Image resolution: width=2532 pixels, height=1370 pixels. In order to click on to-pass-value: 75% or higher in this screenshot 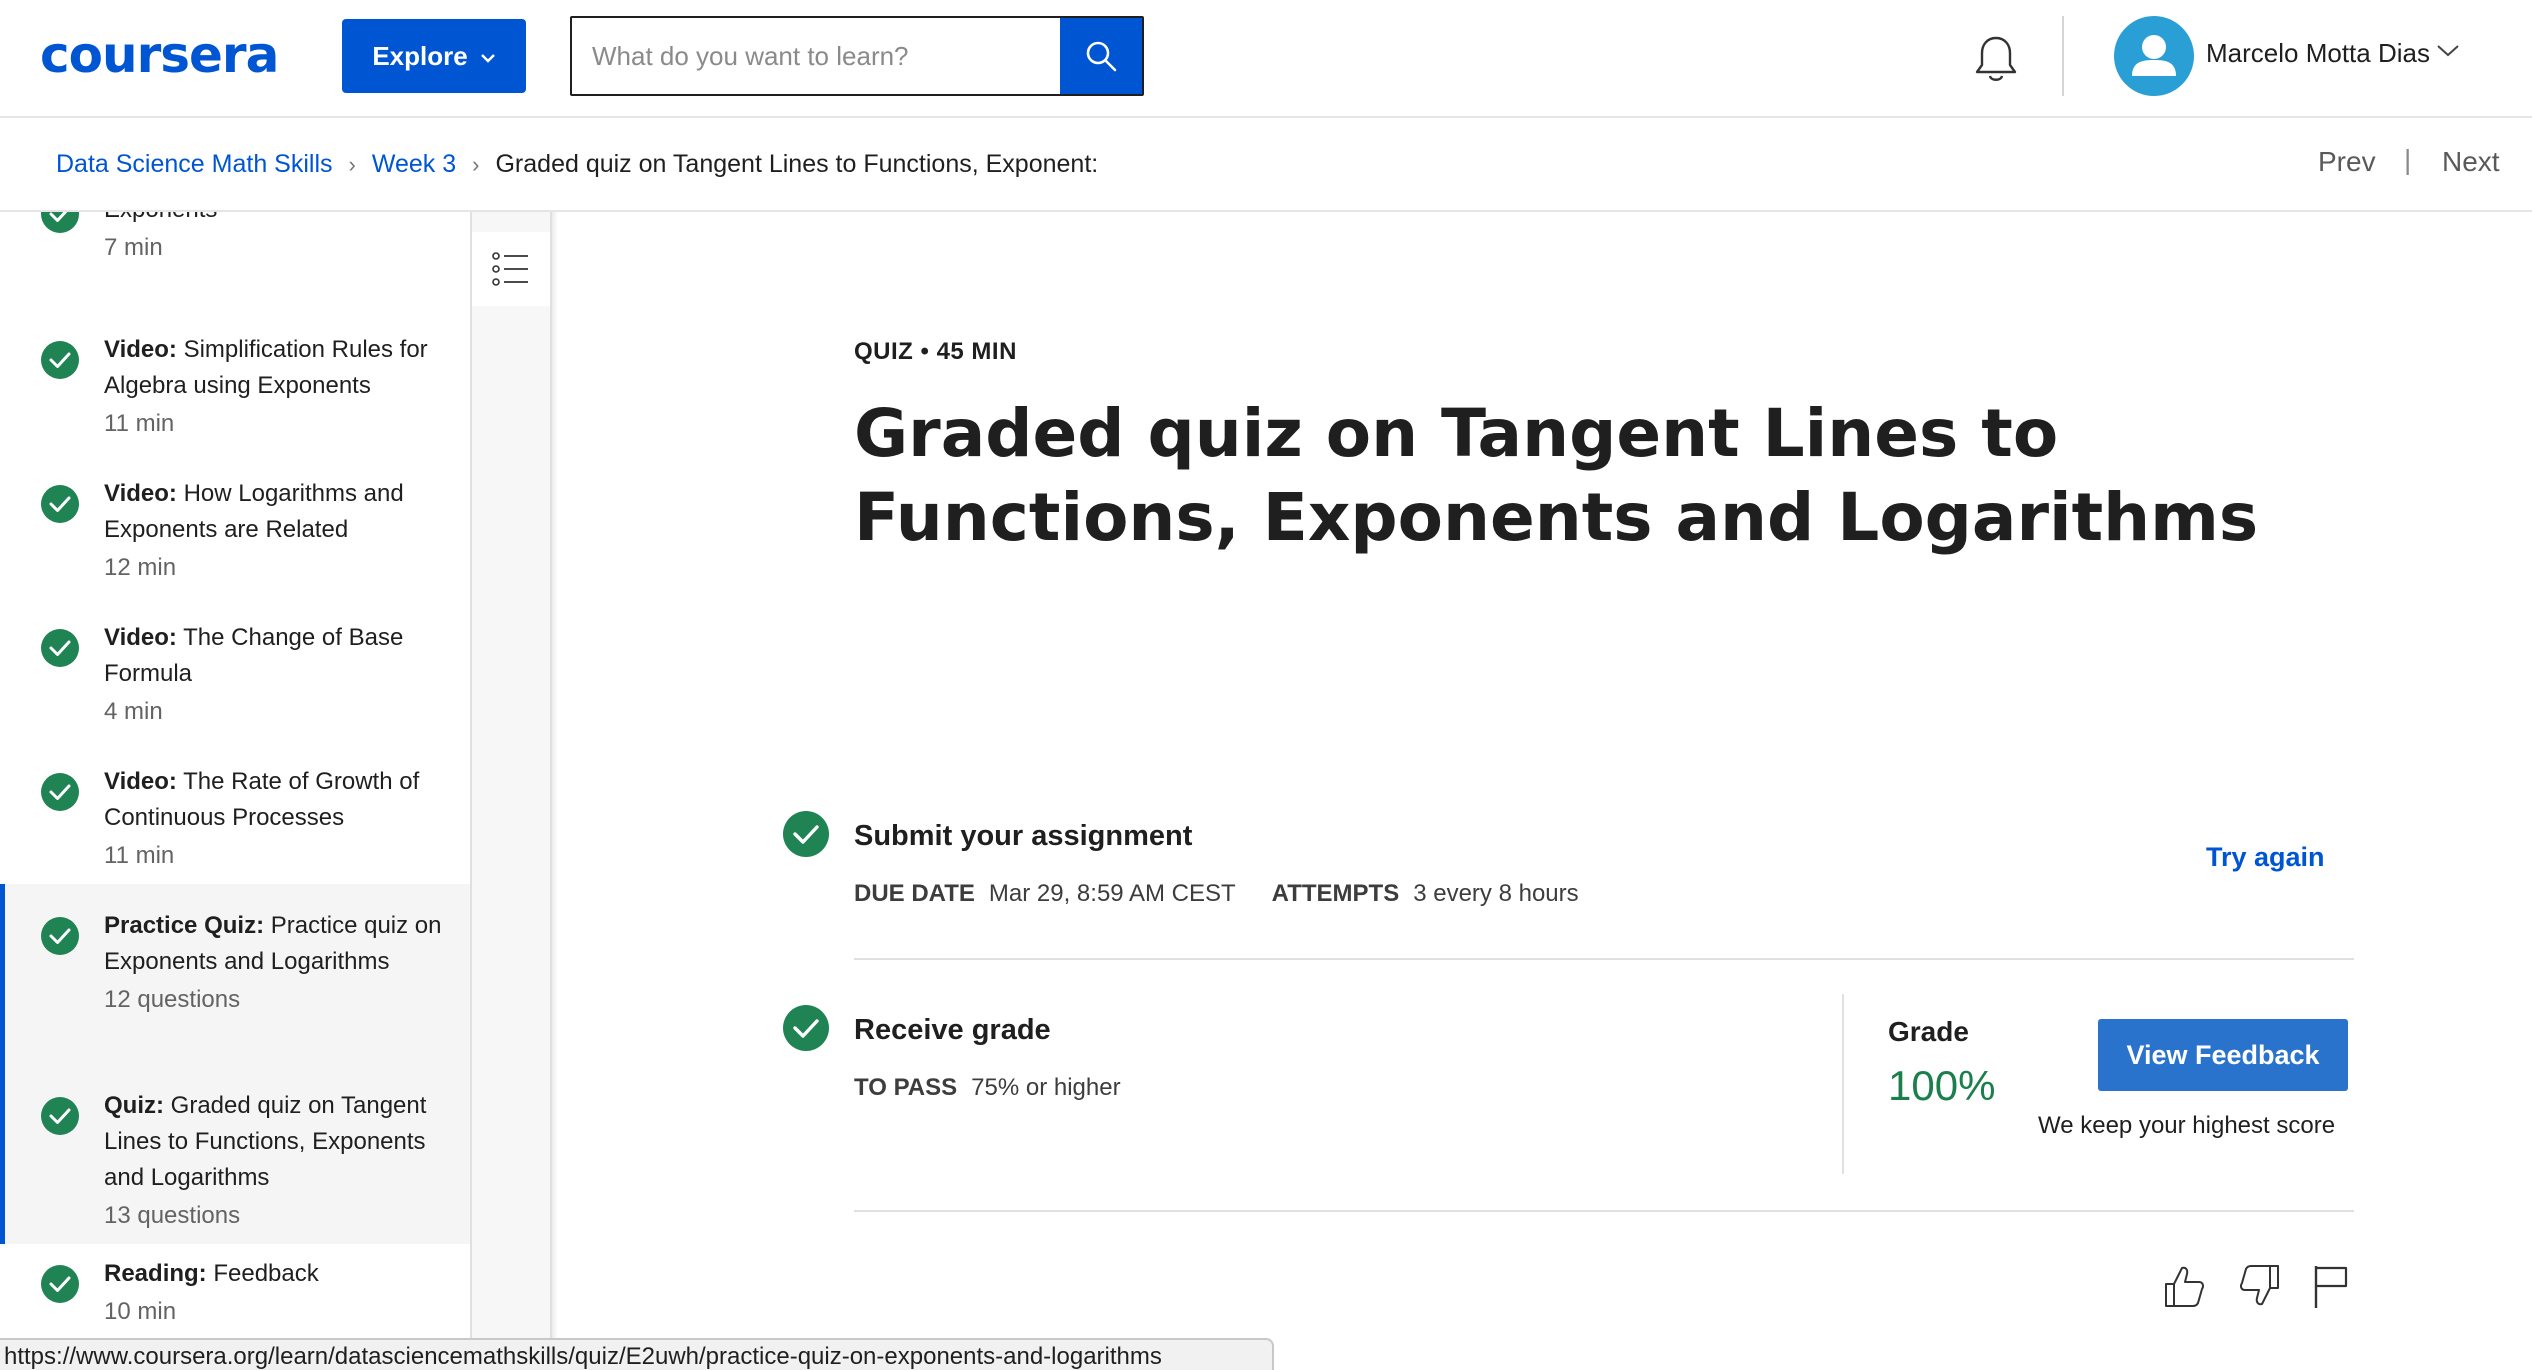, I will do `click(1046, 1087)`.